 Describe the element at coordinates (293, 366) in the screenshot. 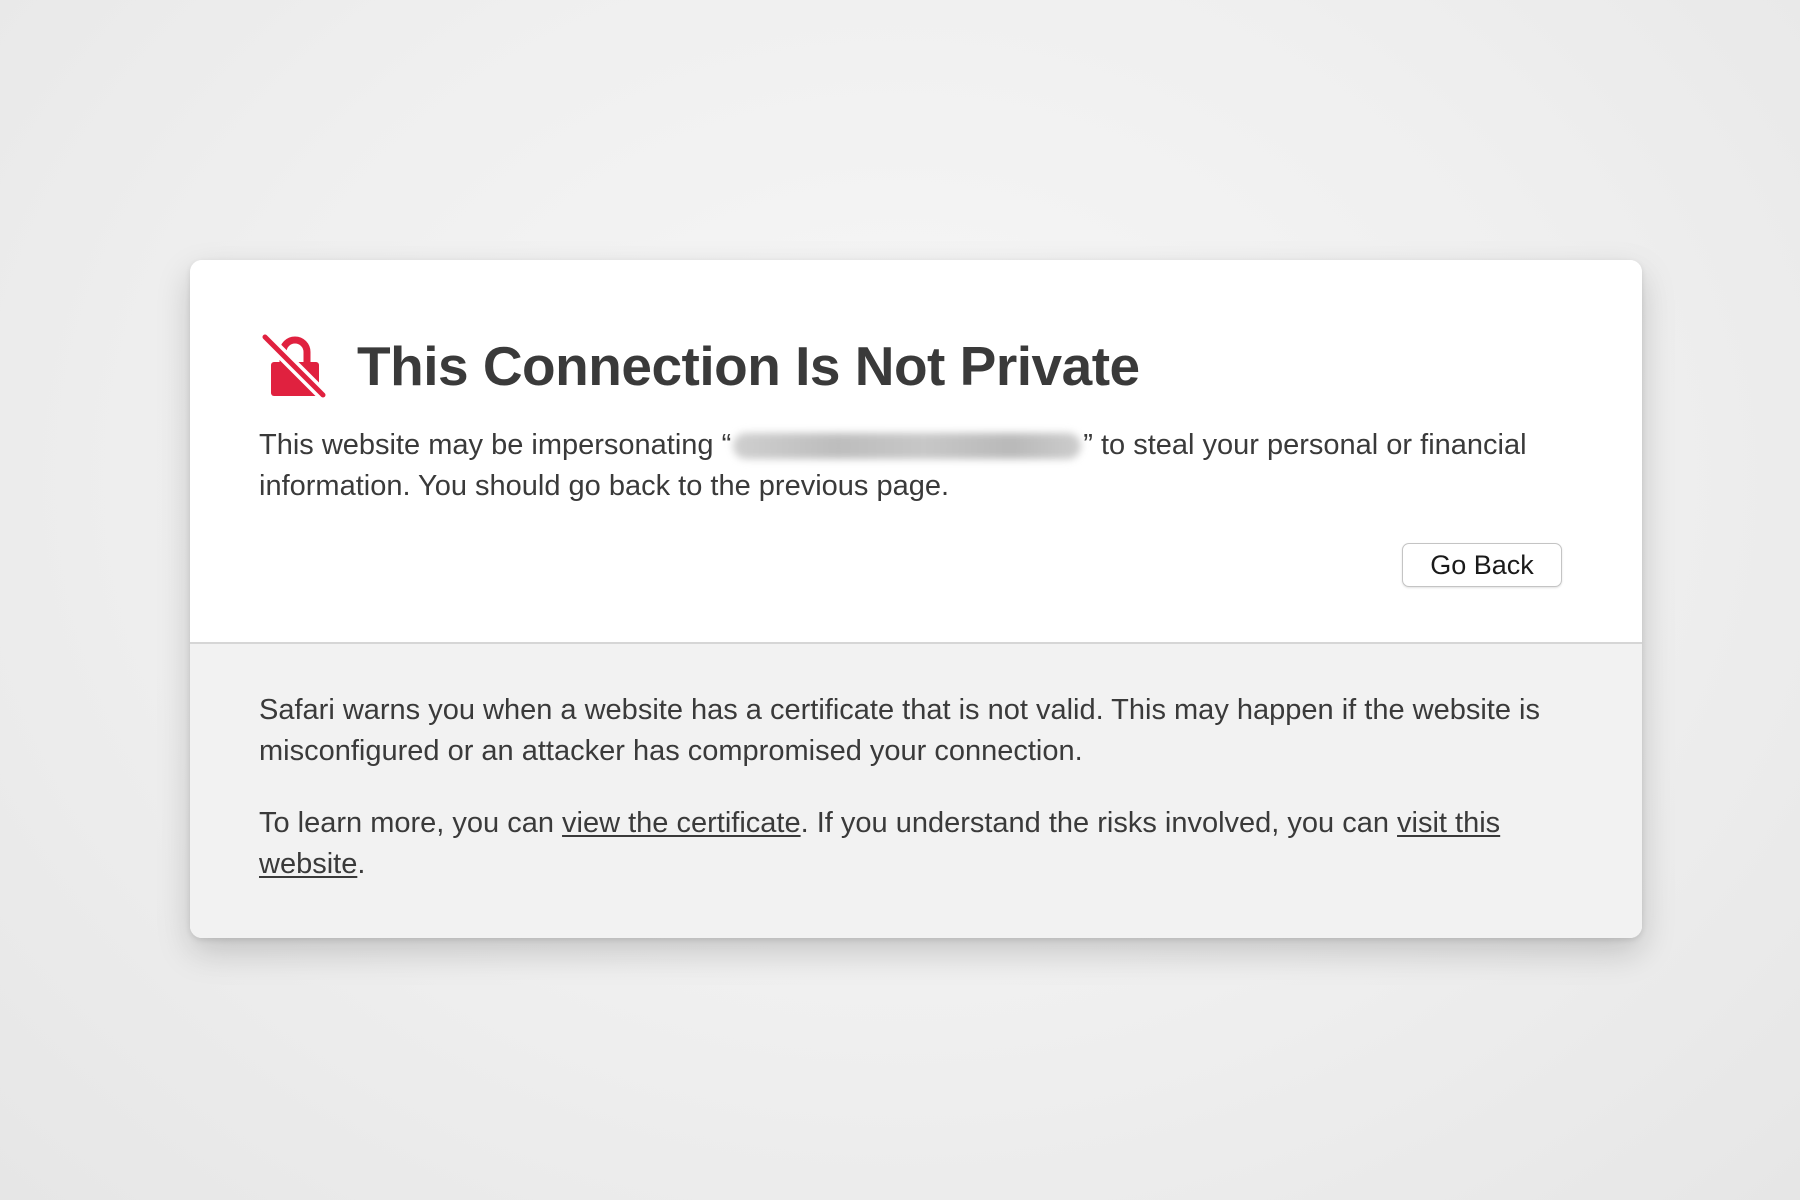

I see `broken-lock-icon` at that location.